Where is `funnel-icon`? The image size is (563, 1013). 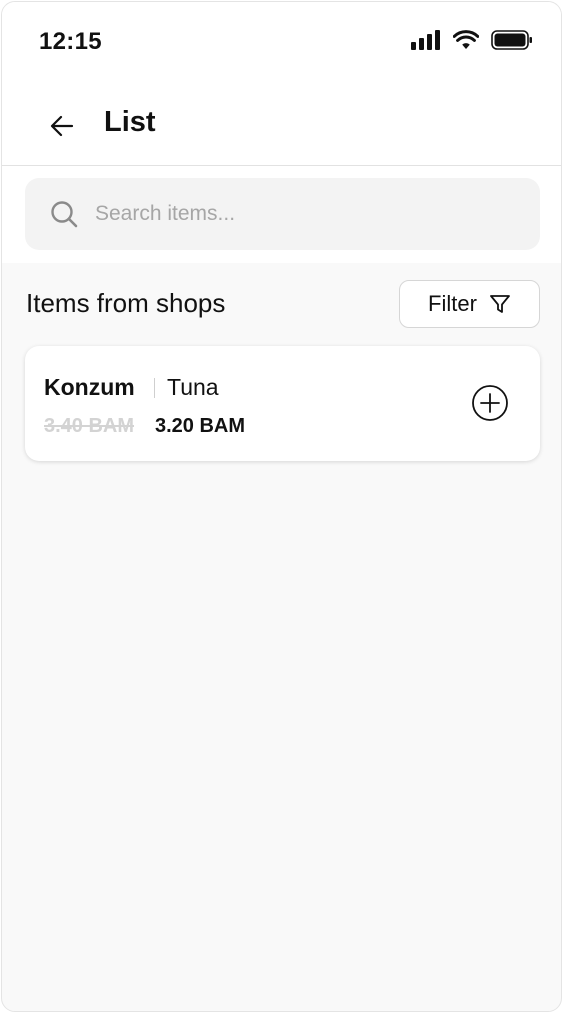
funnel-icon is located at coordinates (500, 304).